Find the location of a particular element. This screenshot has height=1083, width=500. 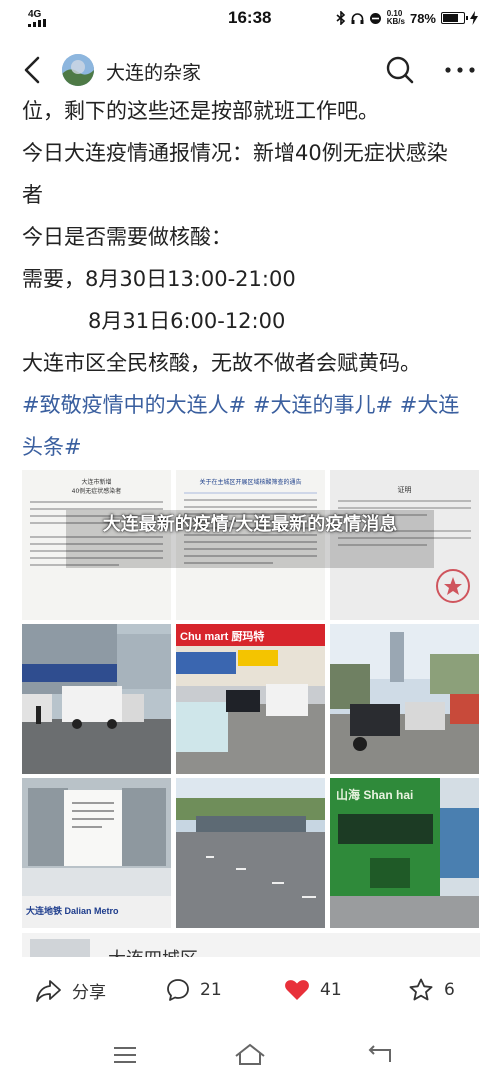

street-photo is located at coordinates (96, 699).